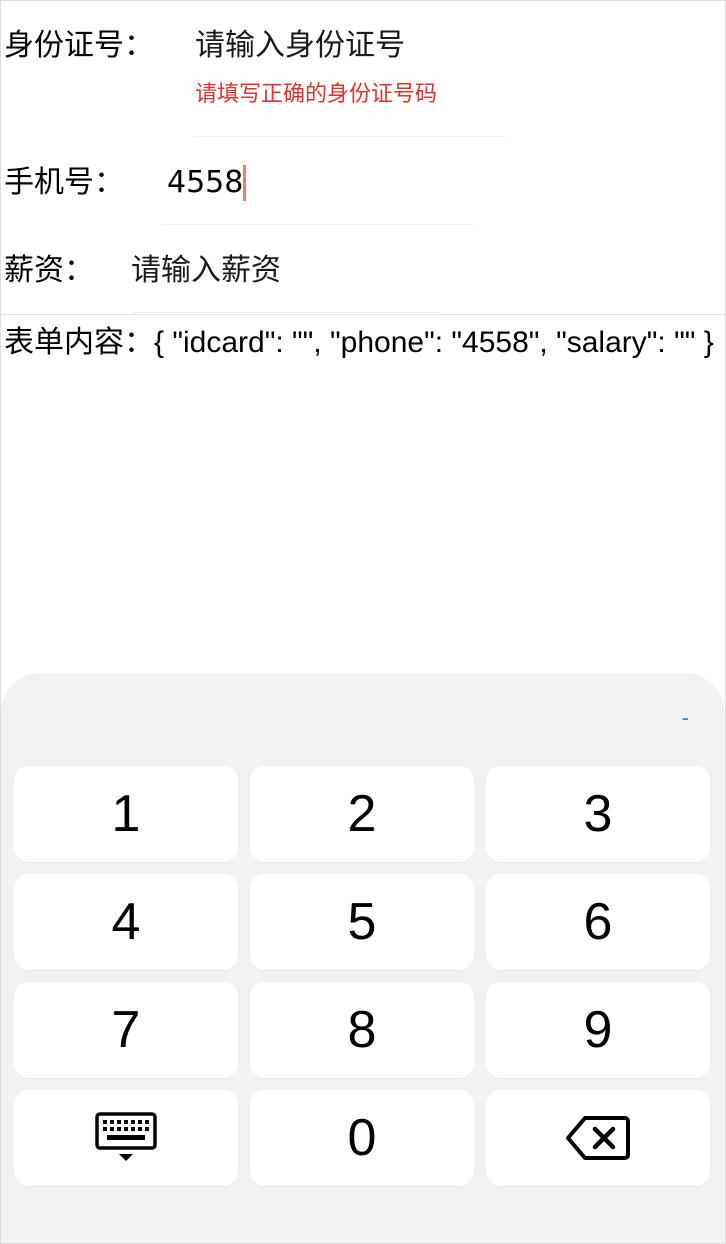 This screenshot has width=726, height=1244. What do you see at coordinates (685, 718) in the screenshot?
I see `keyboard-dash-button: -` at bounding box center [685, 718].